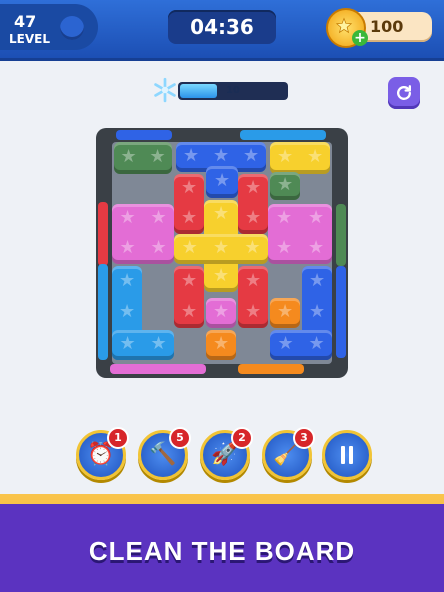 This screenshot has height=592, width=444. I want to click on block-blue-top-stem: ★, so click(222, 182).